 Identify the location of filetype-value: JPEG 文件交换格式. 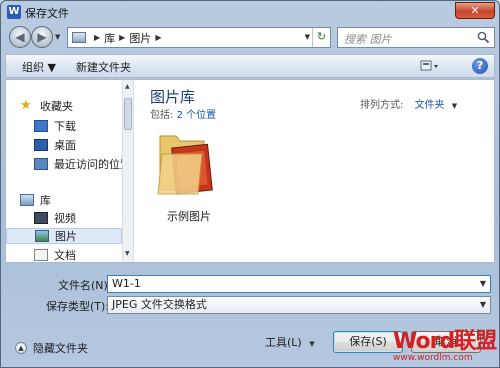
(159, 304).